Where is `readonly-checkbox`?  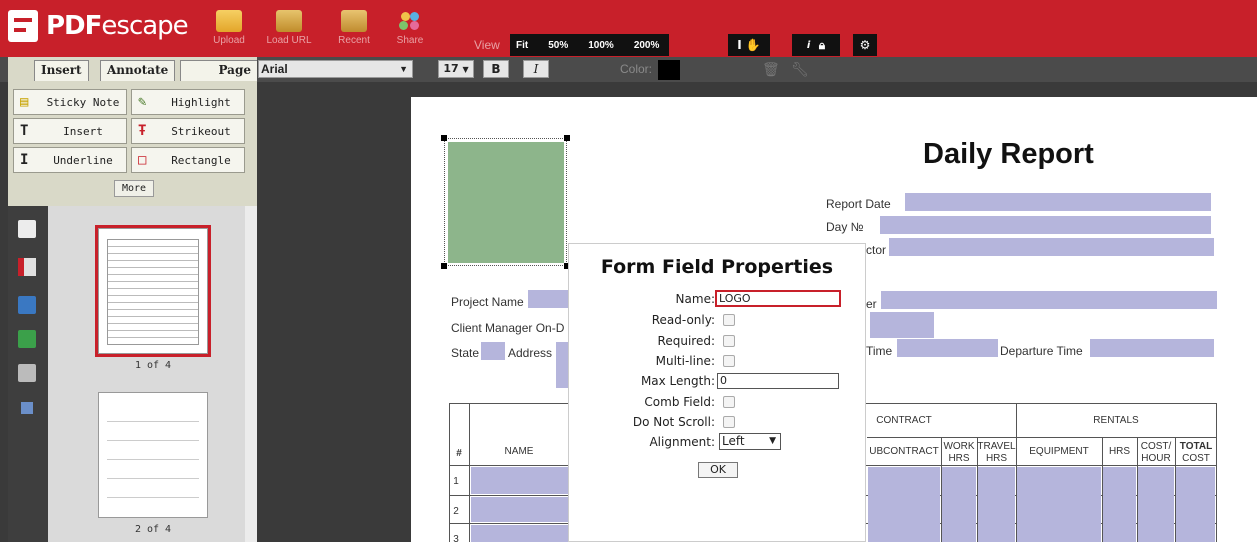
readonly-checkbox is located at coordinates (729, 320).